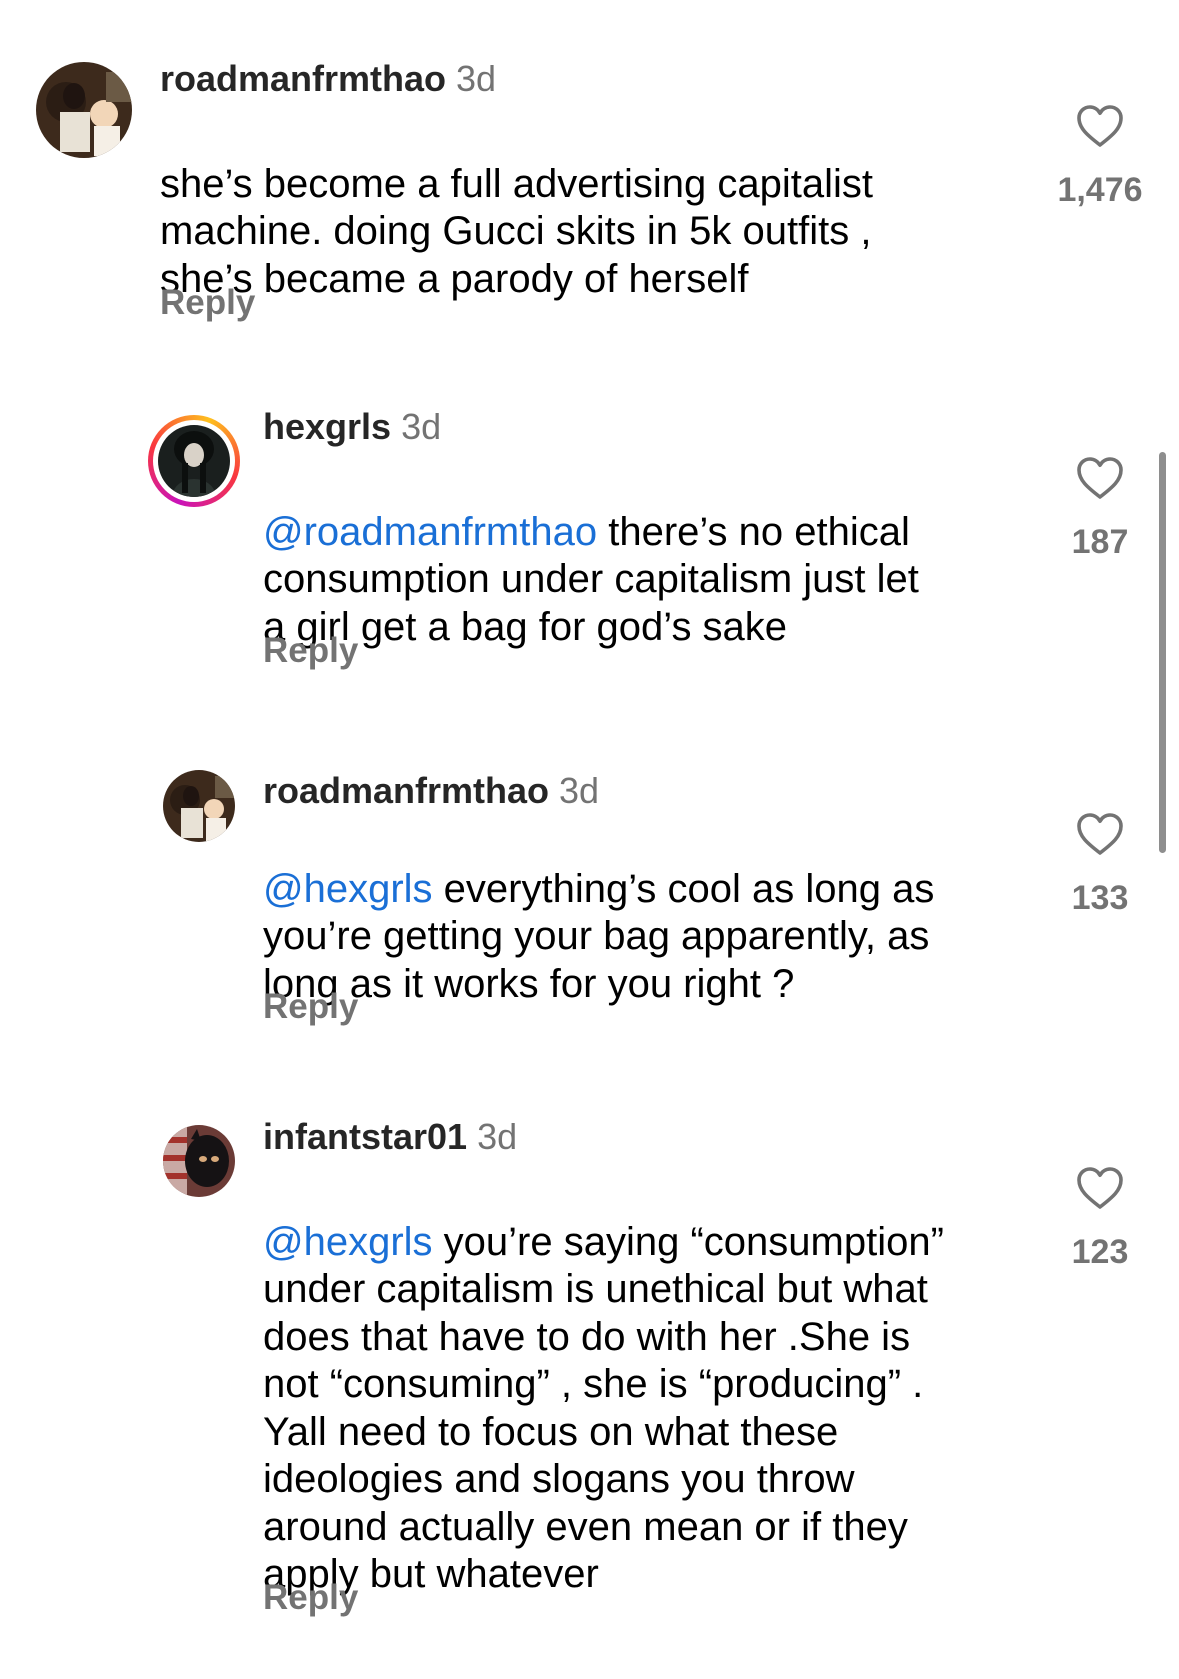 The image size is (1179, 1679). I want to click on like-count: 187, so click(1100, 542).